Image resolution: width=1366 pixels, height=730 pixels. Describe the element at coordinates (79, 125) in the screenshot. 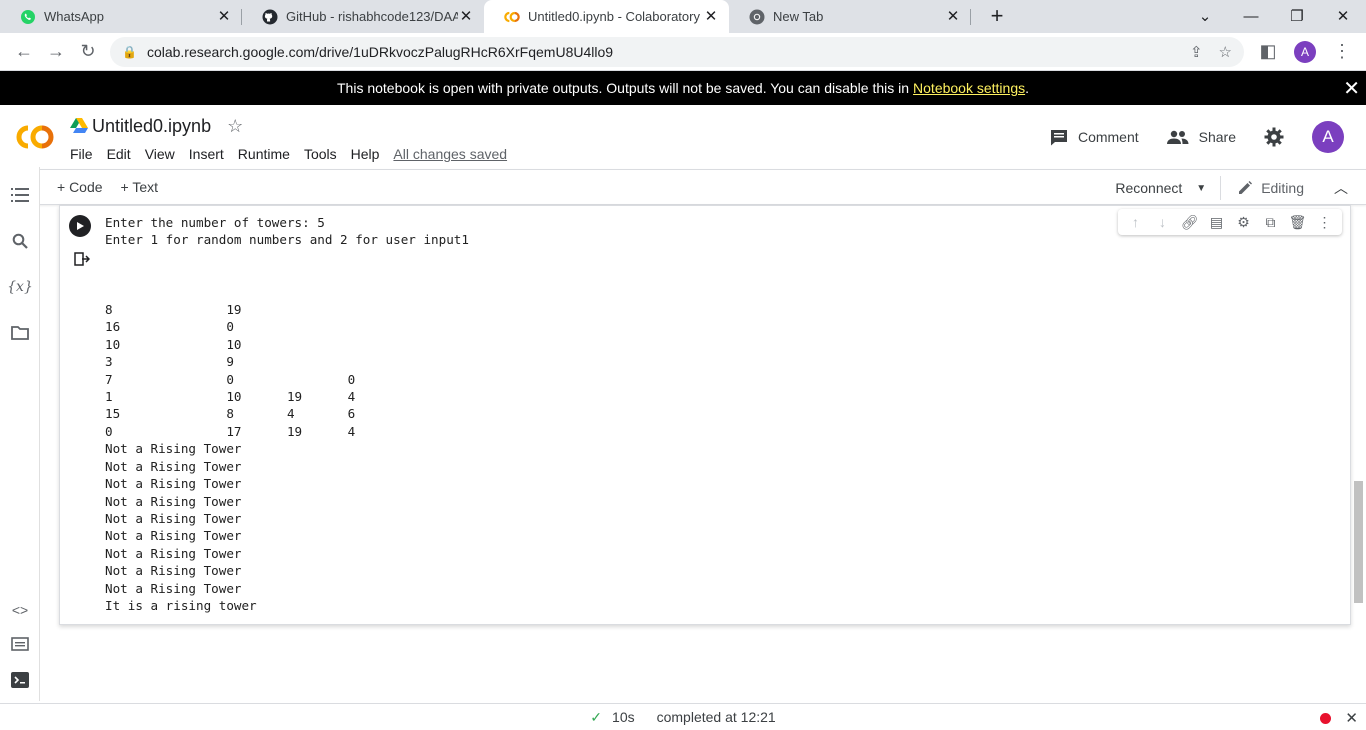

I see `google-drive-icon` at that location.